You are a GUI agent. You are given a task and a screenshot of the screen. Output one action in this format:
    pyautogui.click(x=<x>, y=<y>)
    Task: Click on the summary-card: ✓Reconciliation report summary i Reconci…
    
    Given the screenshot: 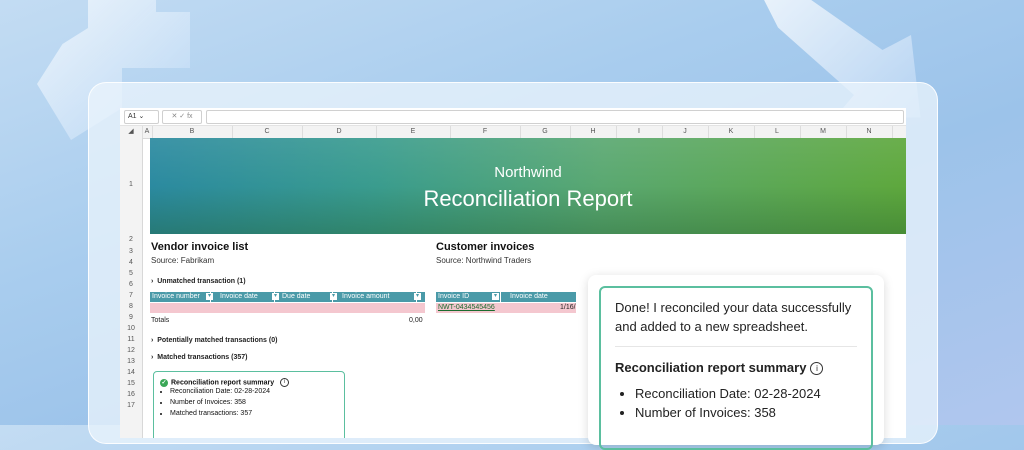 What is the action you would take?
    pyautogui.click(x=249, y=404)
    